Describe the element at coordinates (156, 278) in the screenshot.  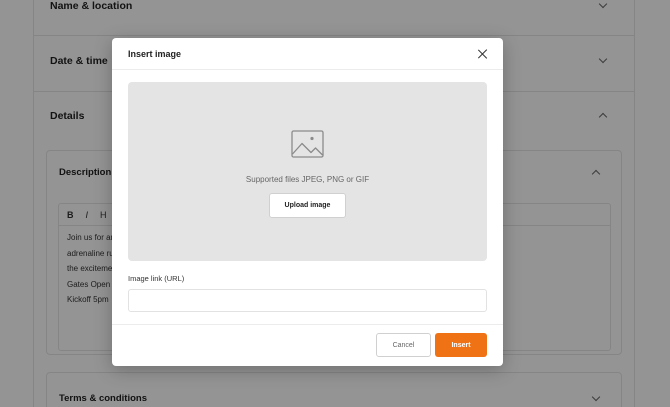
I see `image-url-label: Image link (URL)` at that location.